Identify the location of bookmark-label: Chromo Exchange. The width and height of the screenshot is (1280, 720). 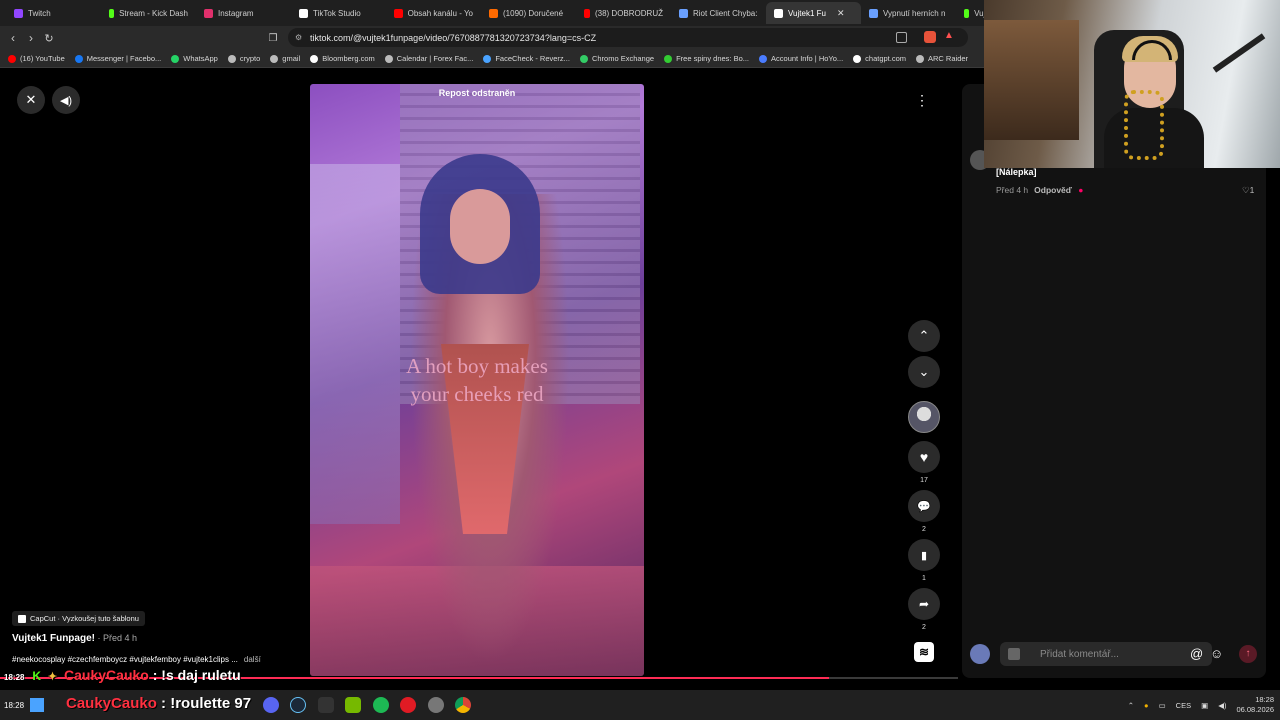
(623, 58).